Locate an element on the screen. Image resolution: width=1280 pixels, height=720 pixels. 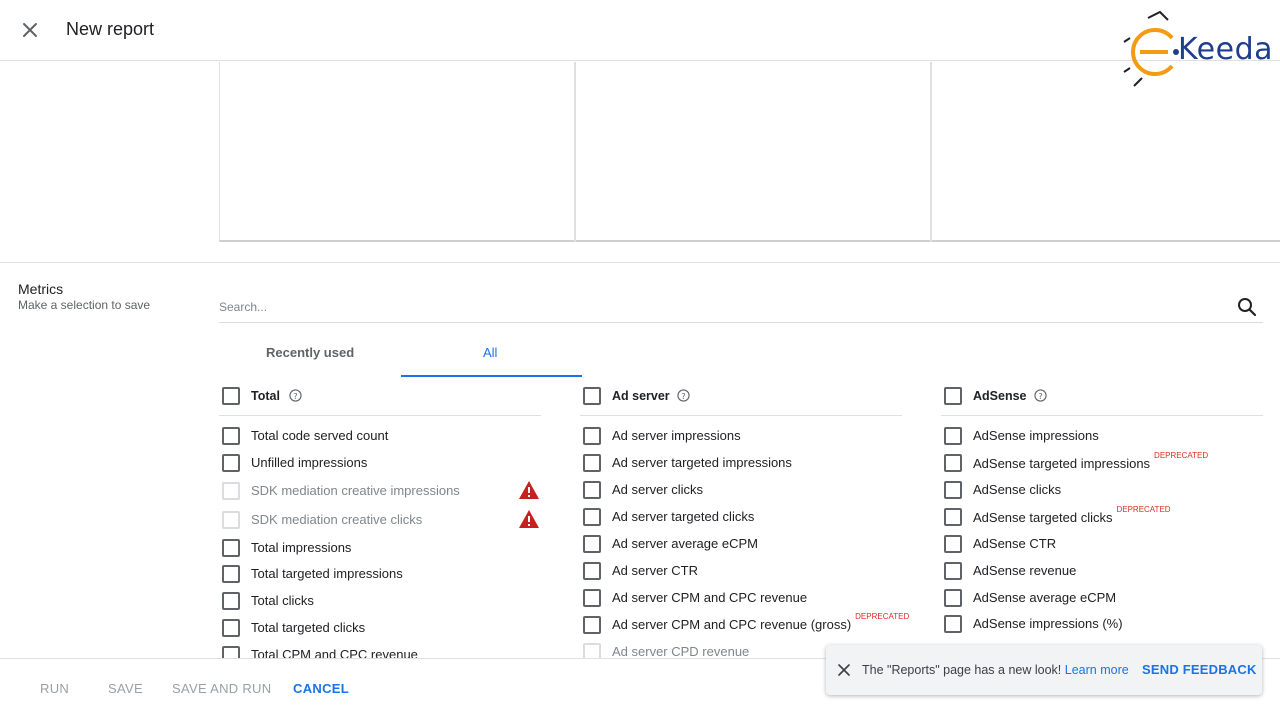
checkbox-ad-server-cpm-cpc-revenue is located at coordinates (592, 598).